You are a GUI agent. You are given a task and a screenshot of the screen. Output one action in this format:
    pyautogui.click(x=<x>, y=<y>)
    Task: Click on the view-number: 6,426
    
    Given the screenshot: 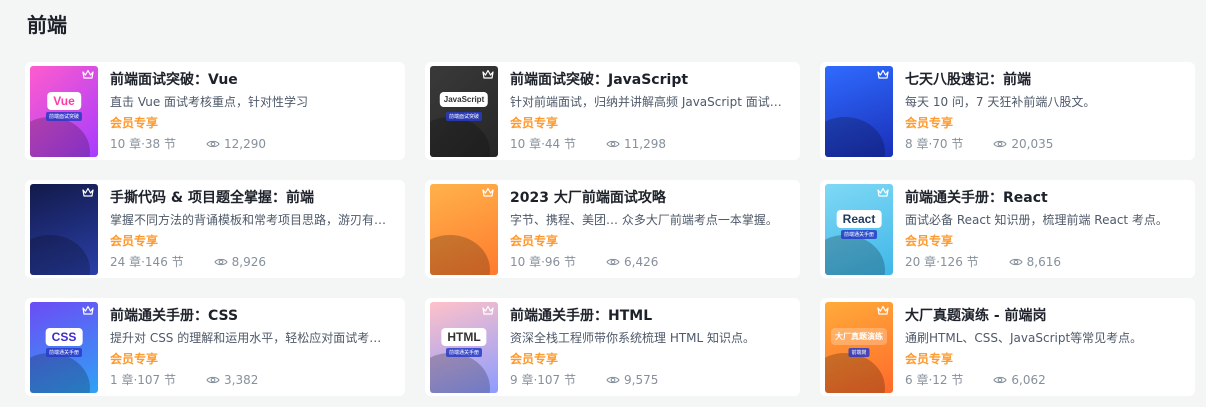 What is the action you would take?
    pyautogui.click(x=641, y=262)
    